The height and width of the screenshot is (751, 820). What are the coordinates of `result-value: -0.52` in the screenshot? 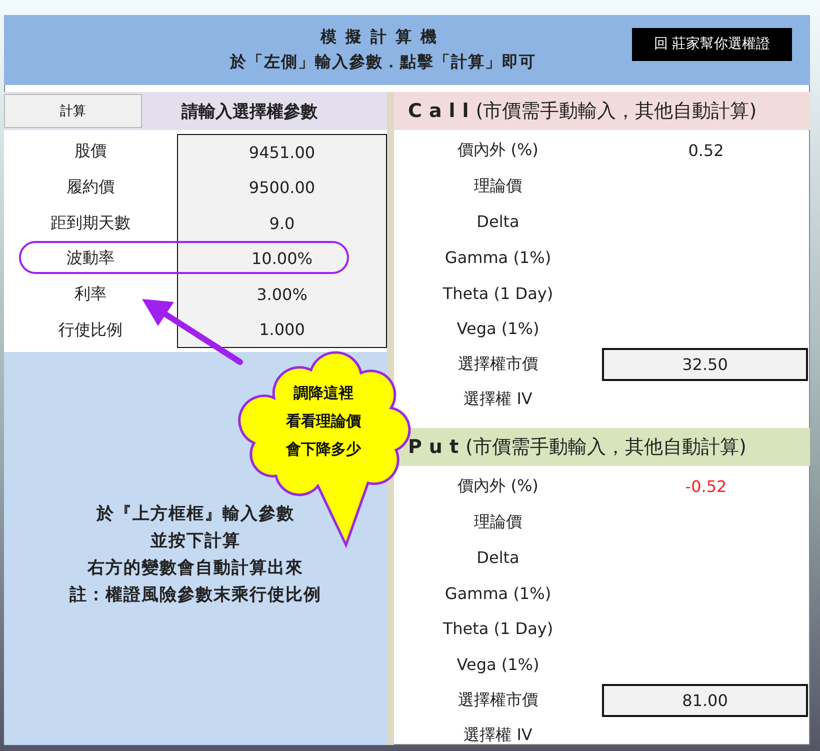 It's located at (706, 487).